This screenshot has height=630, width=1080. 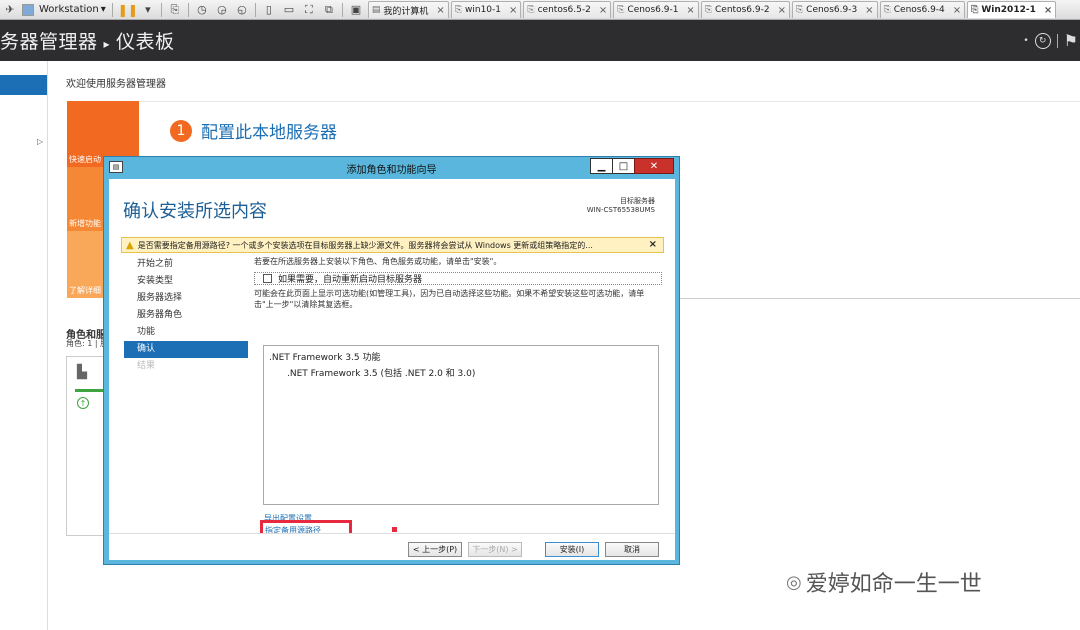 I want to click on cancel-button: 取消, so click(x=632, y=549).